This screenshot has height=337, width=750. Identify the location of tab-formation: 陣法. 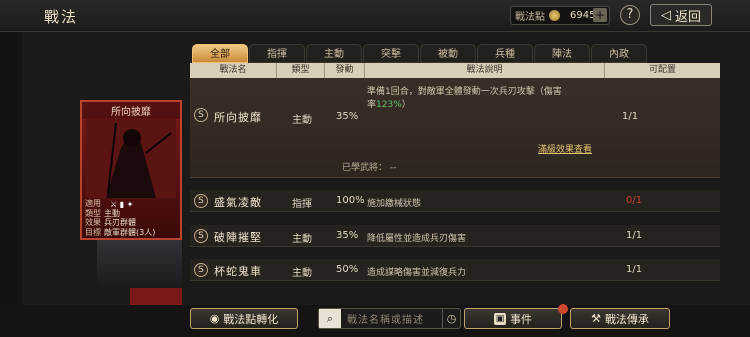
(562, 53).